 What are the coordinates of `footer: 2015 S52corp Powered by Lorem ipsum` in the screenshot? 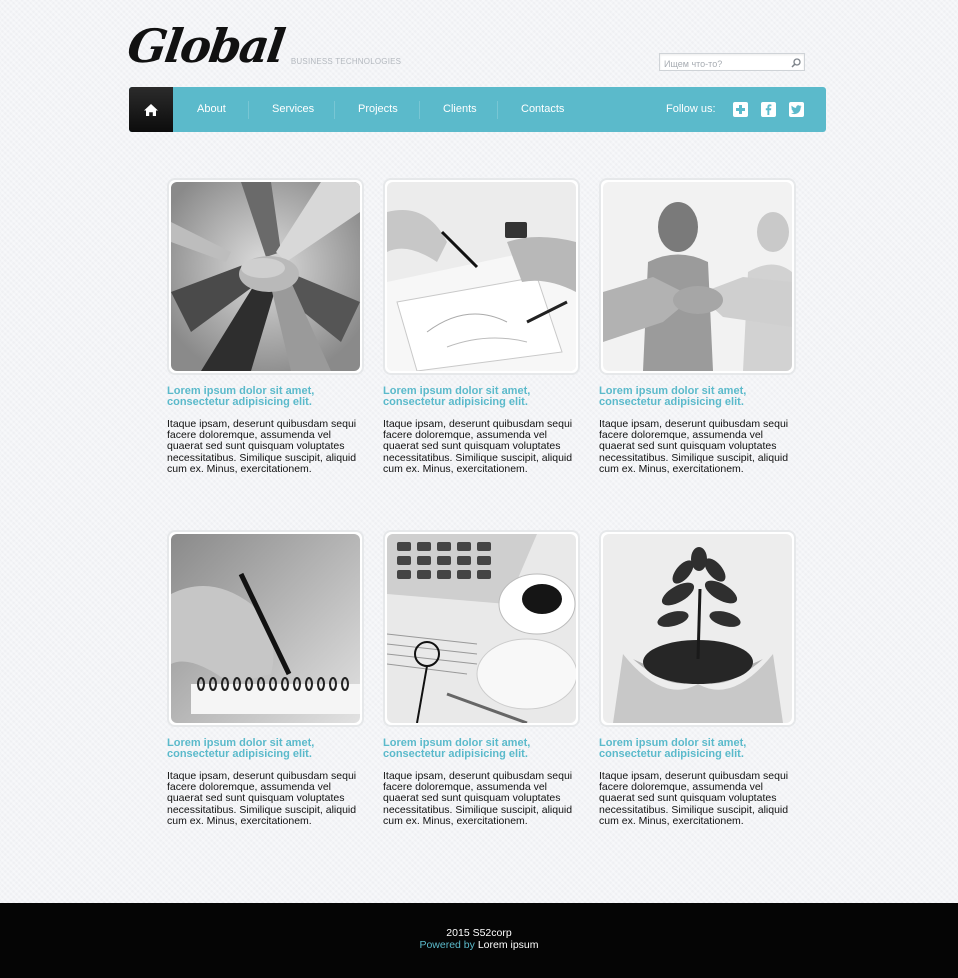 It's located at (479, 940).